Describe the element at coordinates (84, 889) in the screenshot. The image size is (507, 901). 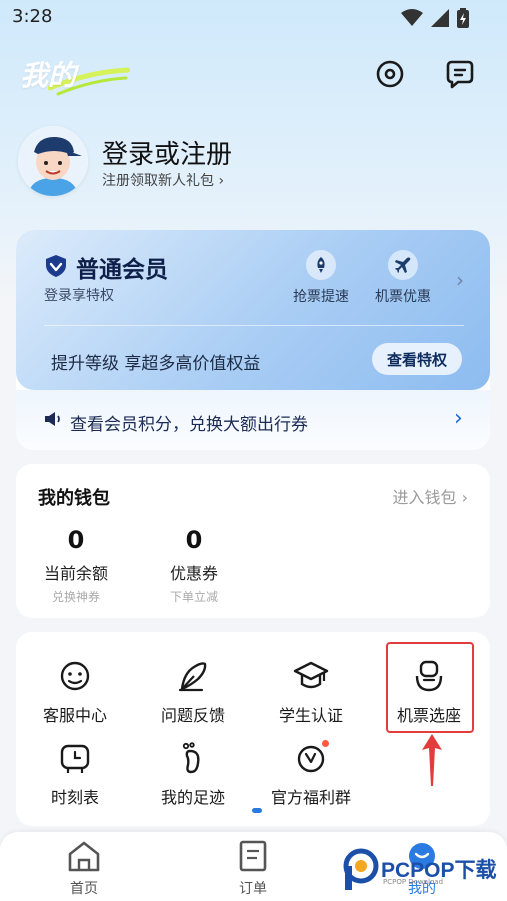
I see `nav-label: 首页` at that location.